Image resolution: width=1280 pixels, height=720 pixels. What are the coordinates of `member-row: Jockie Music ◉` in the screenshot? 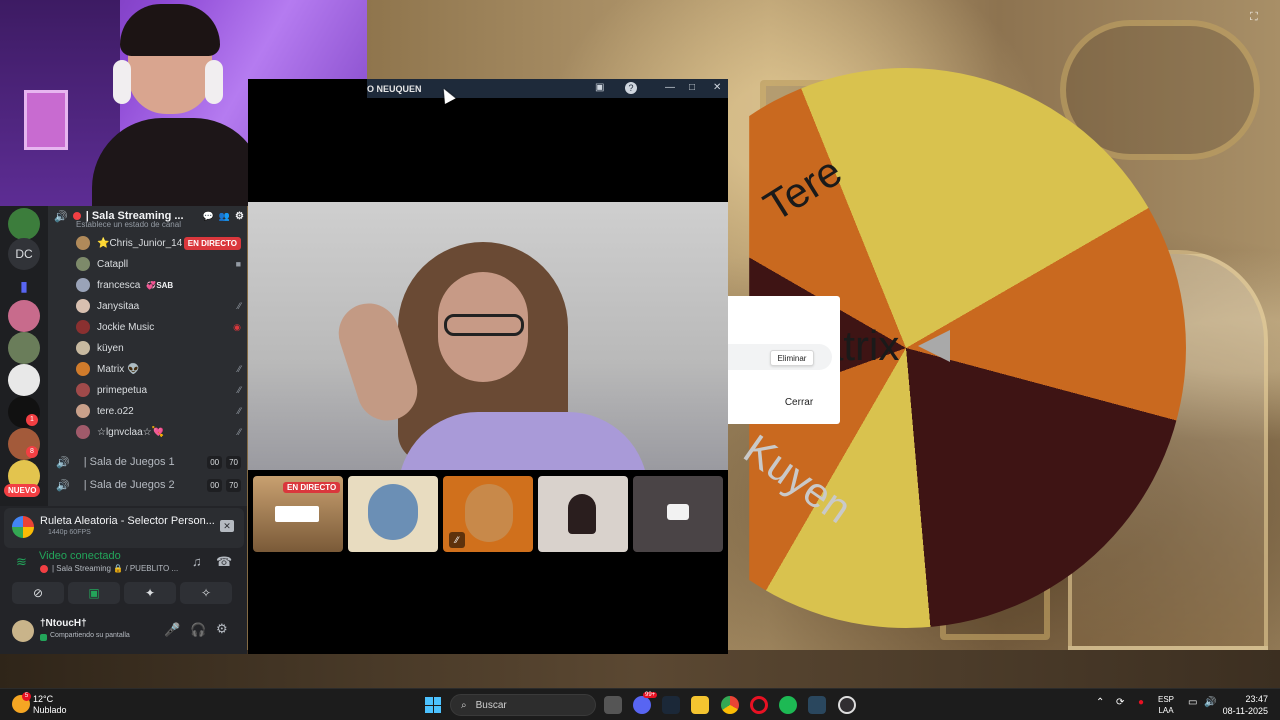 It's located at (158, 327).